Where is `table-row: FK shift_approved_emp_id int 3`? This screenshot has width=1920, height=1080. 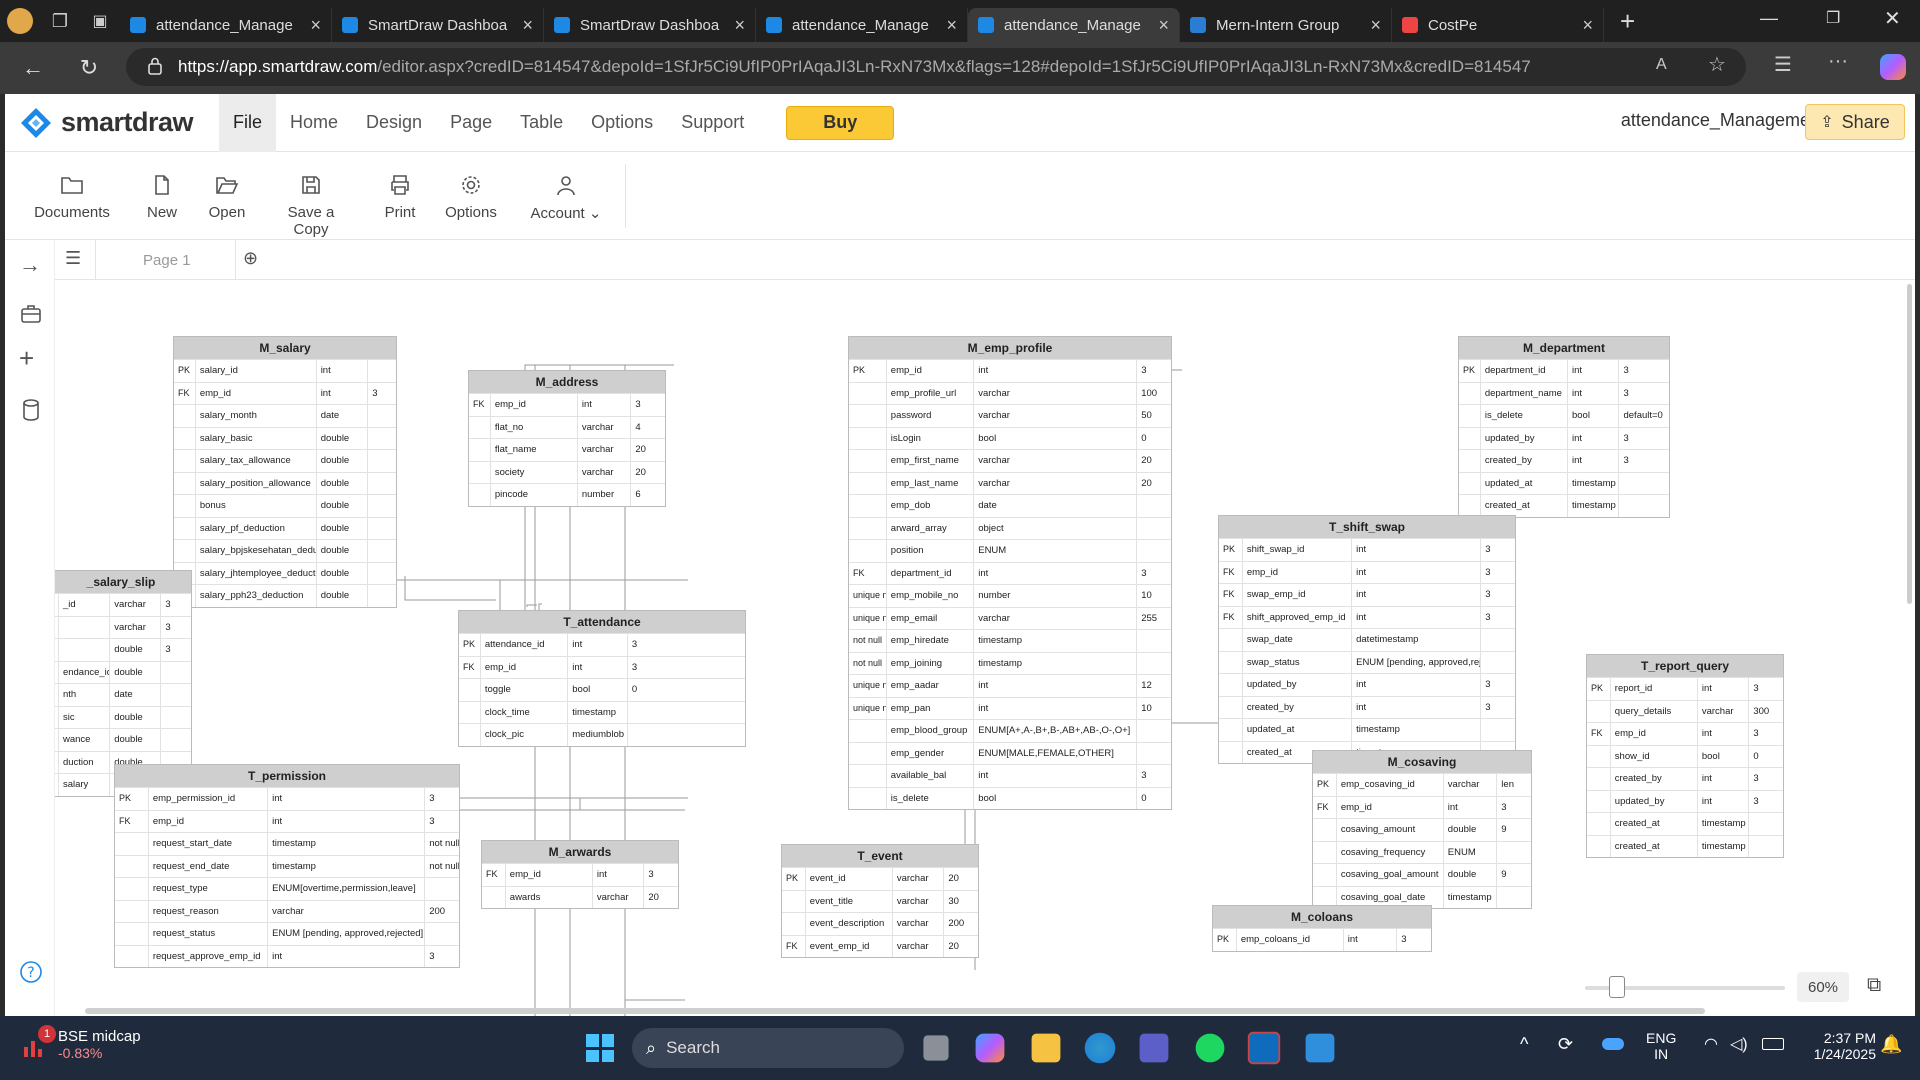
table-row: FK shift_approved_emp_id int 3 is located at coordinates (1367, 616).